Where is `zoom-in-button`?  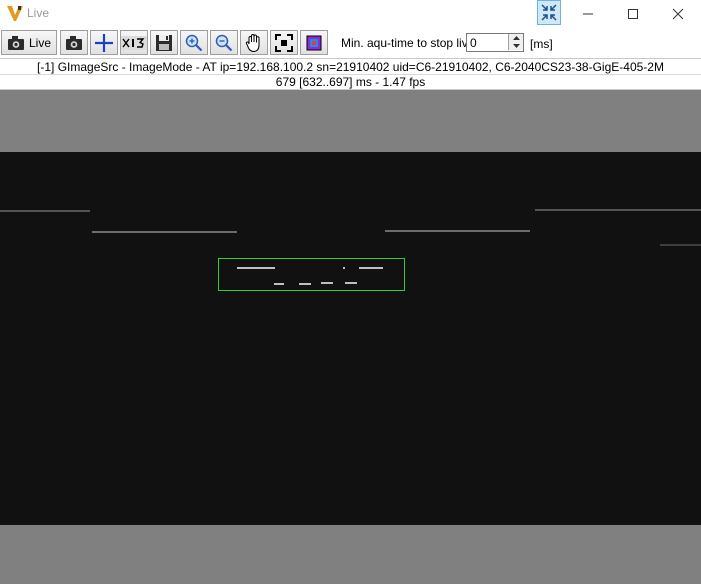 zoom-in-button is located at coordinates (194, 42).